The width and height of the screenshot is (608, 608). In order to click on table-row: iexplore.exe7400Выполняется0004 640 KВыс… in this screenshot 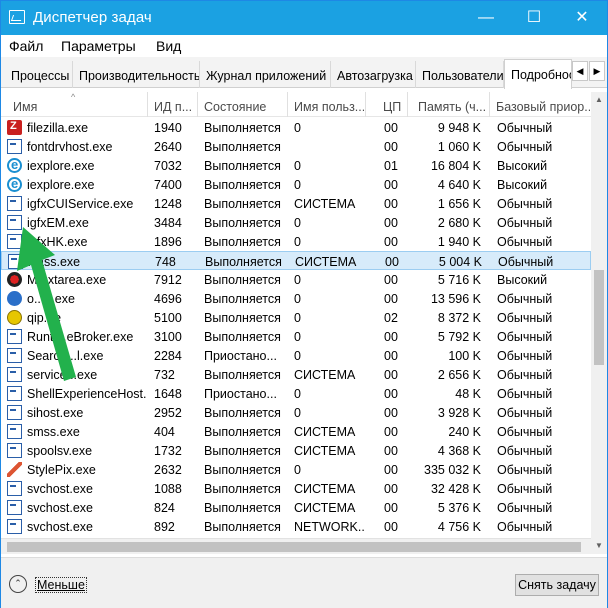, I will do `click(296, 184)`.